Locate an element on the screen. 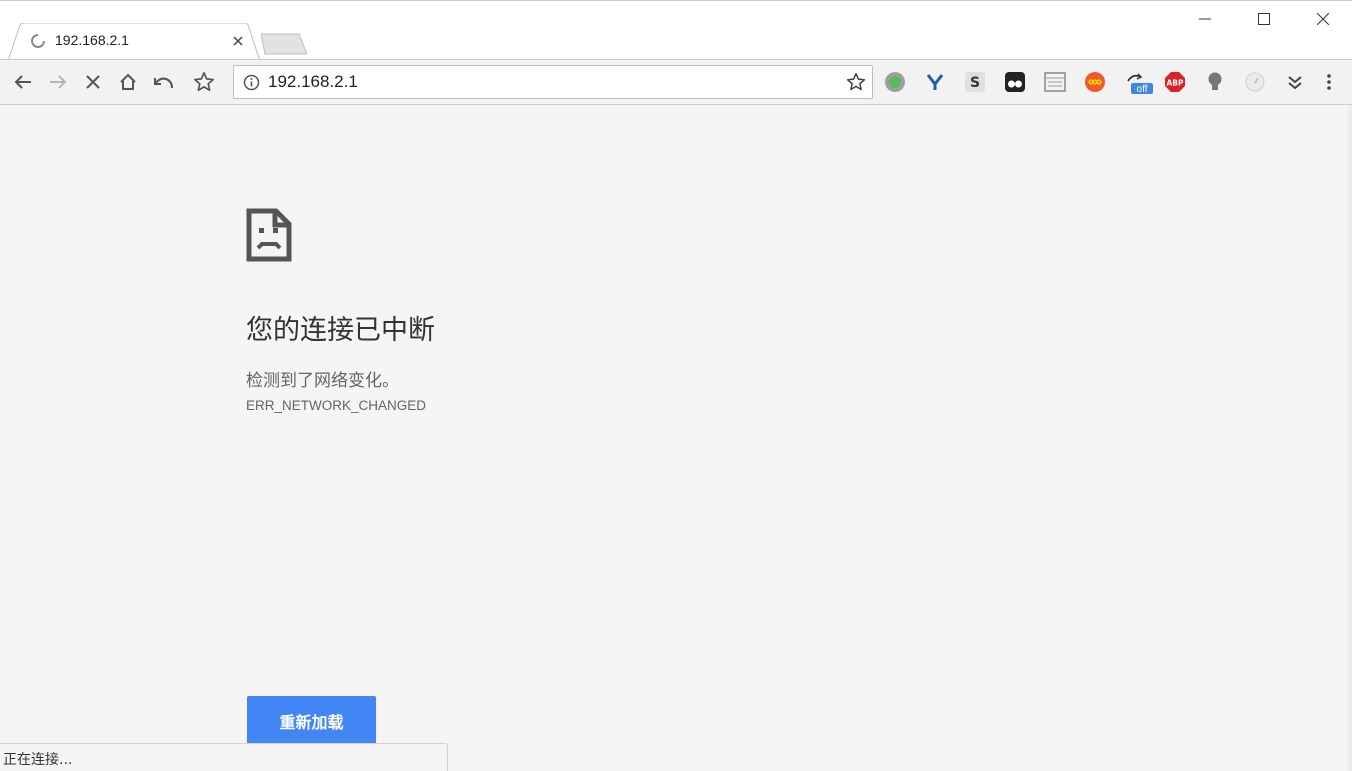 The width and height of the screenshot is (1352, 771). error-code: ERR_NETWORK_CHANGED is located at coordinates (336, 405).